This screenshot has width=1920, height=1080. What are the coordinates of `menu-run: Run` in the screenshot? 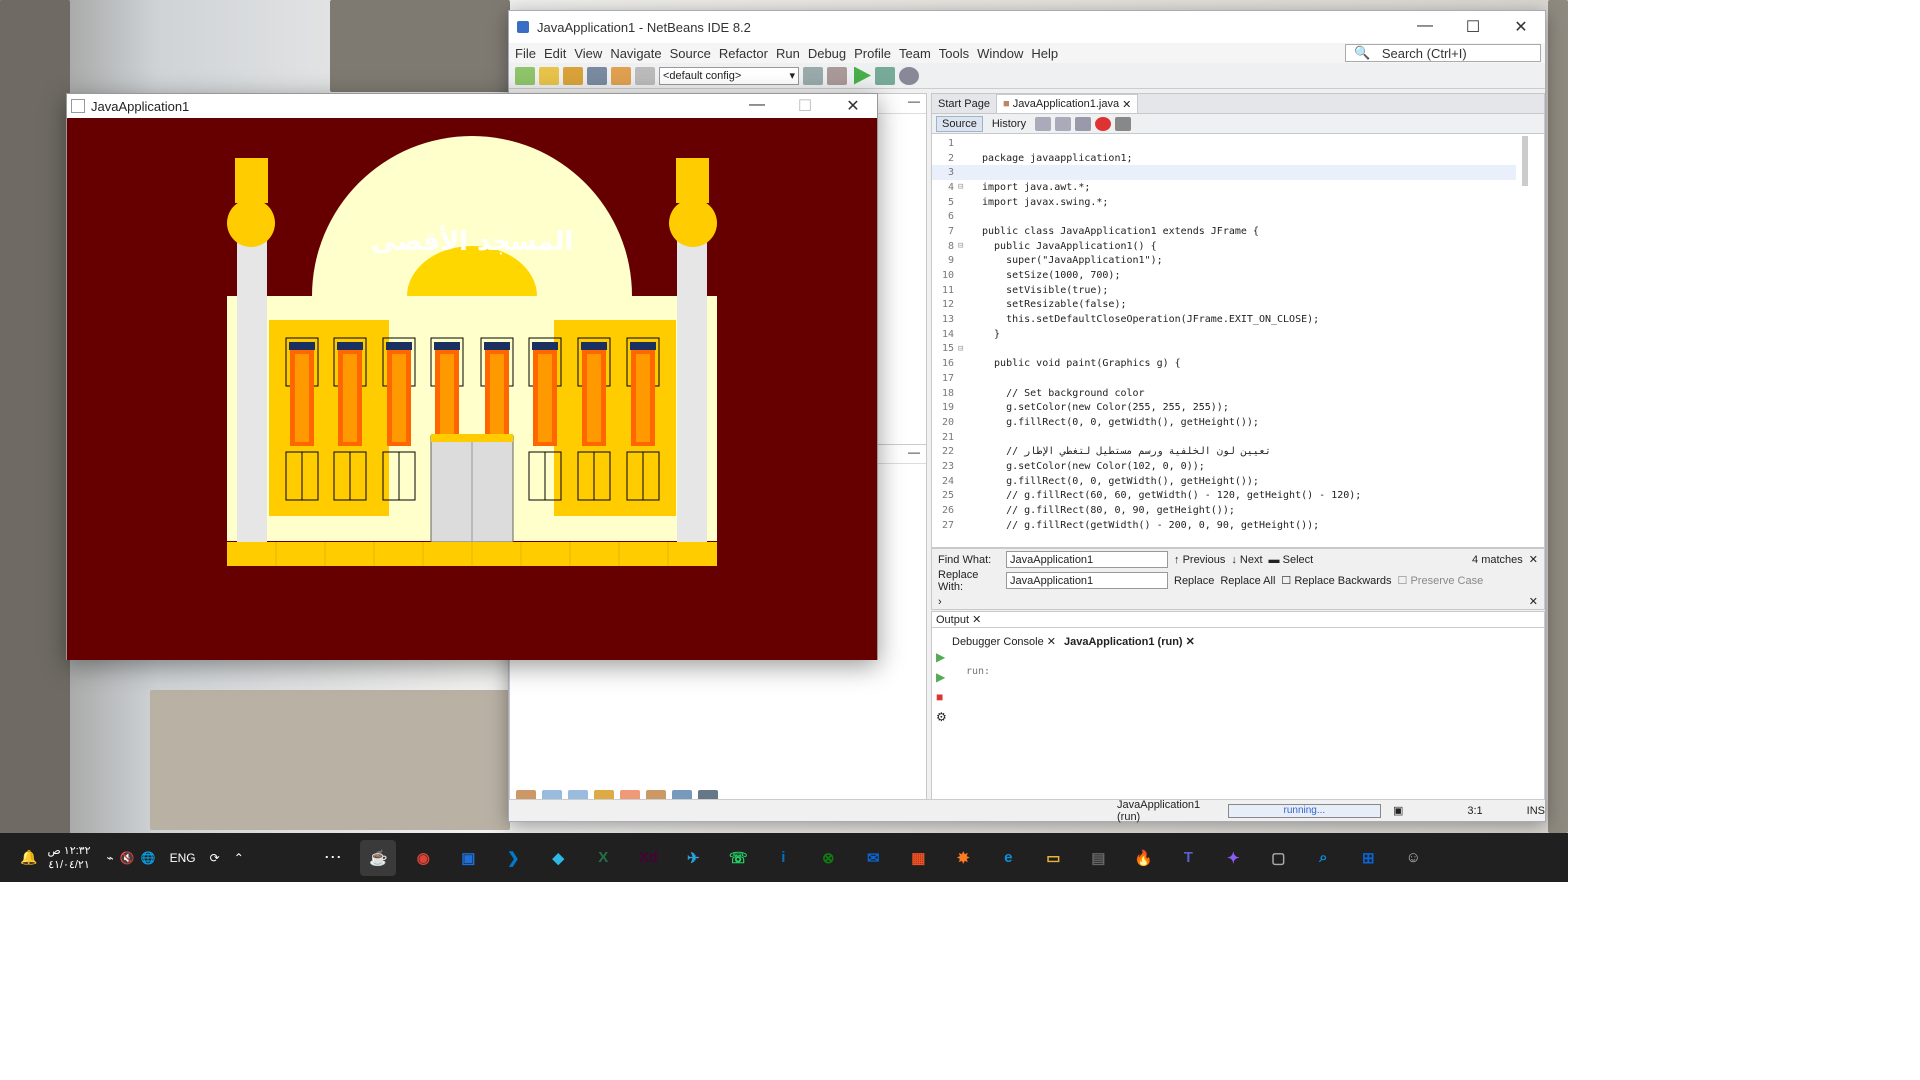 It's located at (788, 53).